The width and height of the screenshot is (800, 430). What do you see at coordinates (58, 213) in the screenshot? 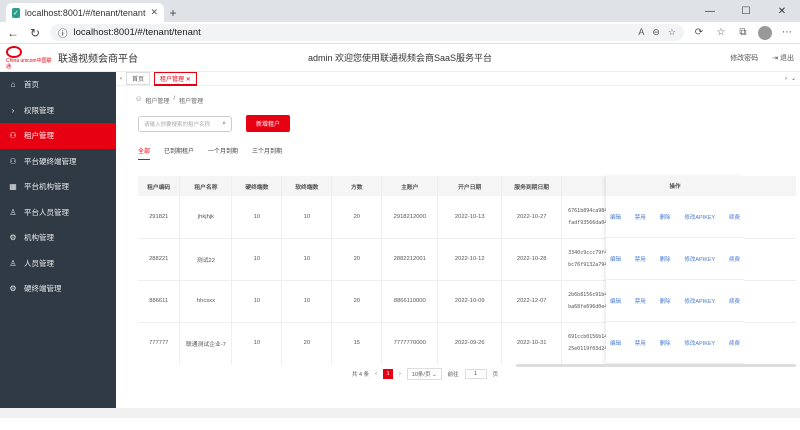
I see `sidebar-item-platform-people: ♙ 平台人员管理` at bounding box center [58, 213].